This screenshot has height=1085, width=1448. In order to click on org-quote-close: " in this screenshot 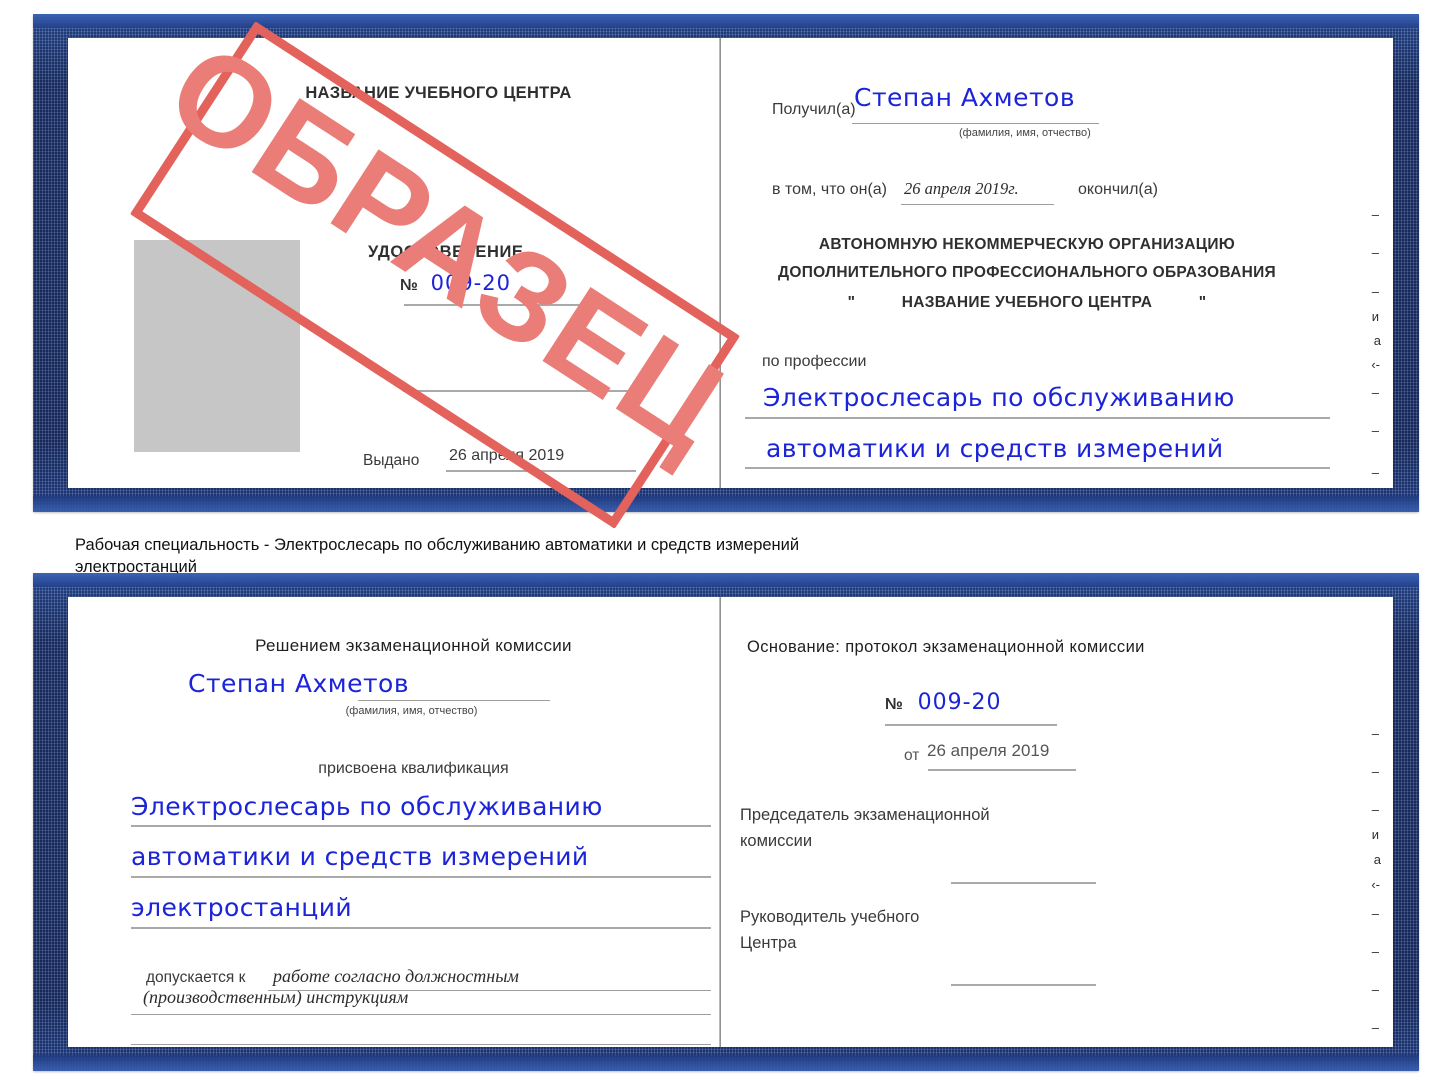, I will do `click(1202, 302)`.